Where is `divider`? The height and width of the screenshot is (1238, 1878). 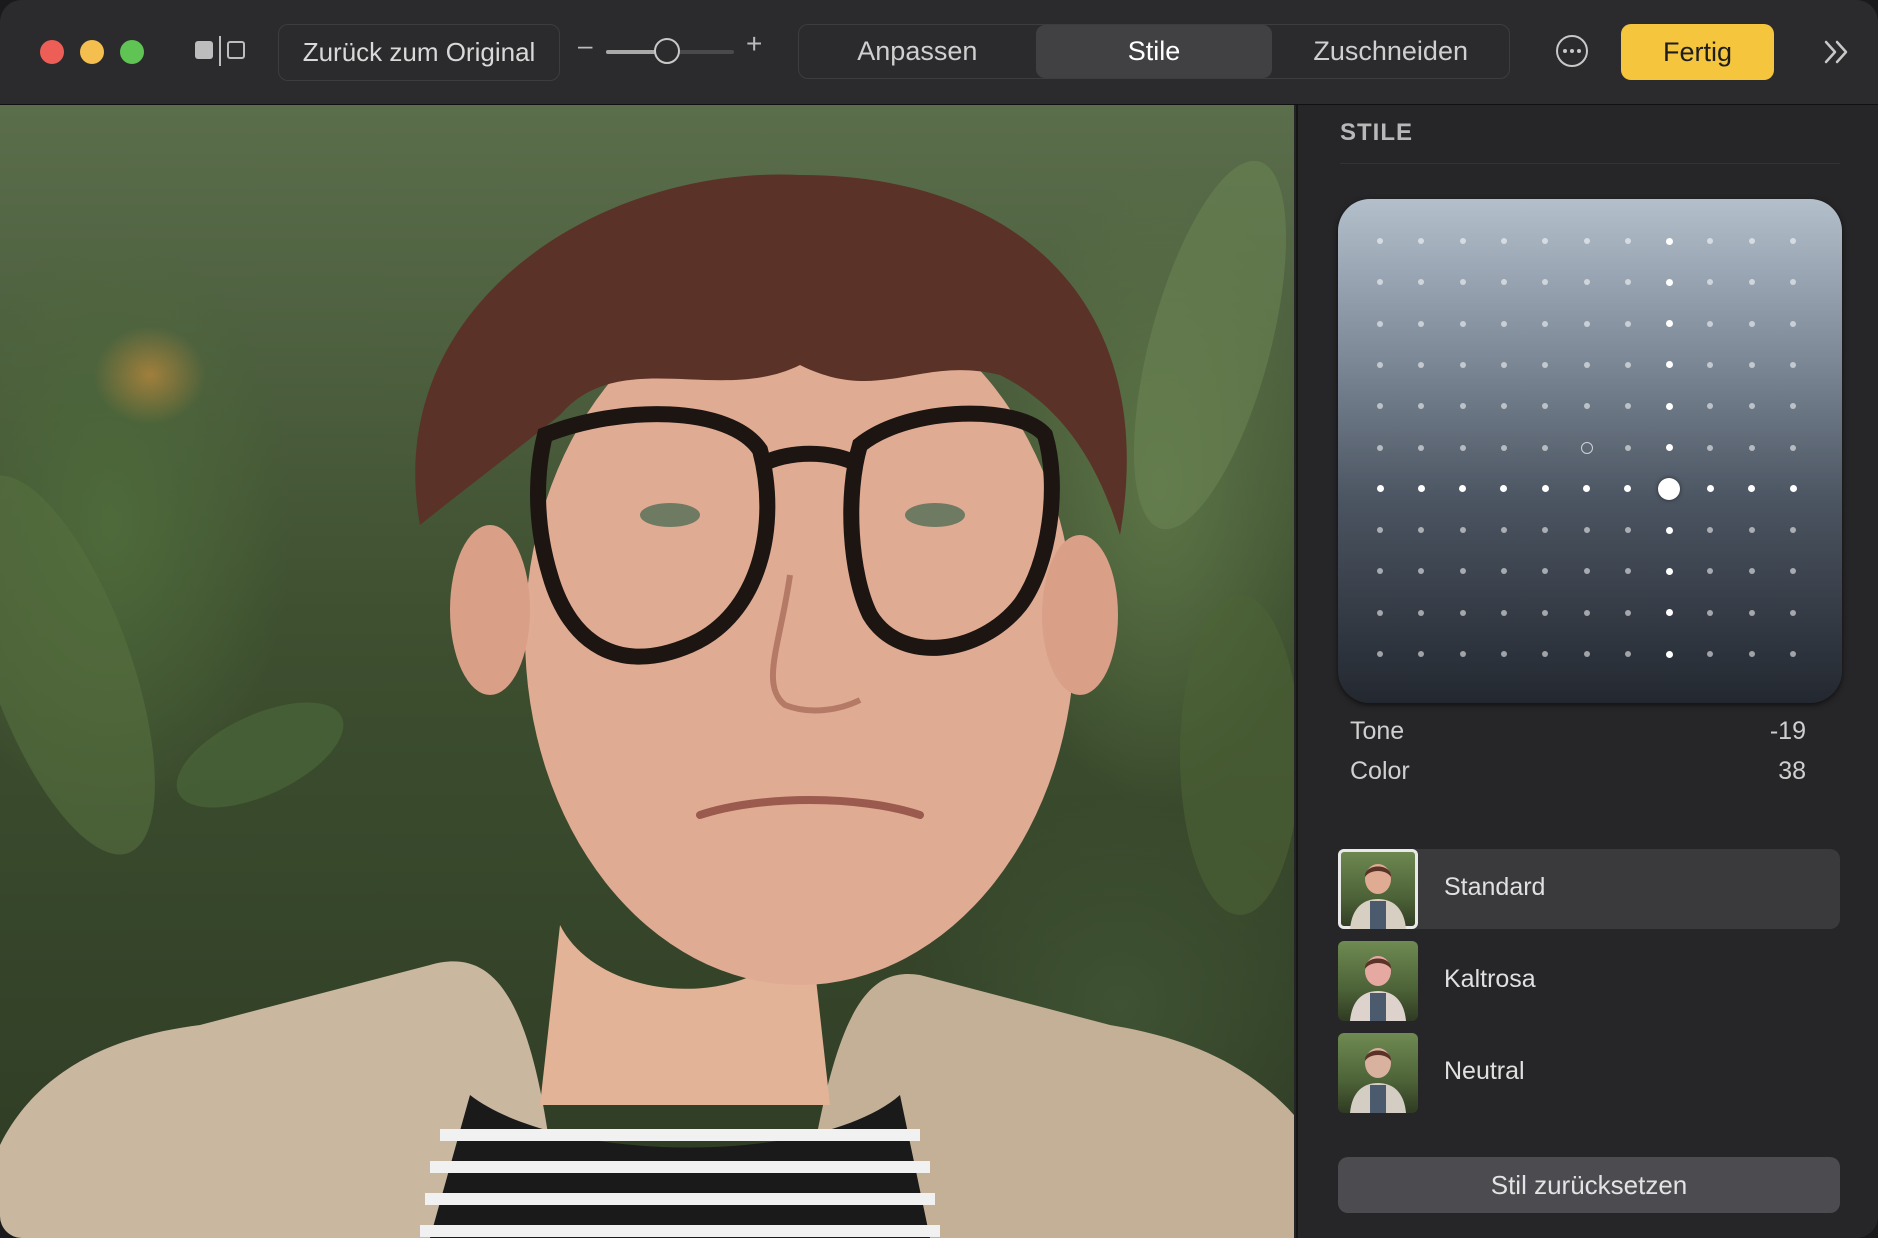
divider is located at coordinates (1590, 163).